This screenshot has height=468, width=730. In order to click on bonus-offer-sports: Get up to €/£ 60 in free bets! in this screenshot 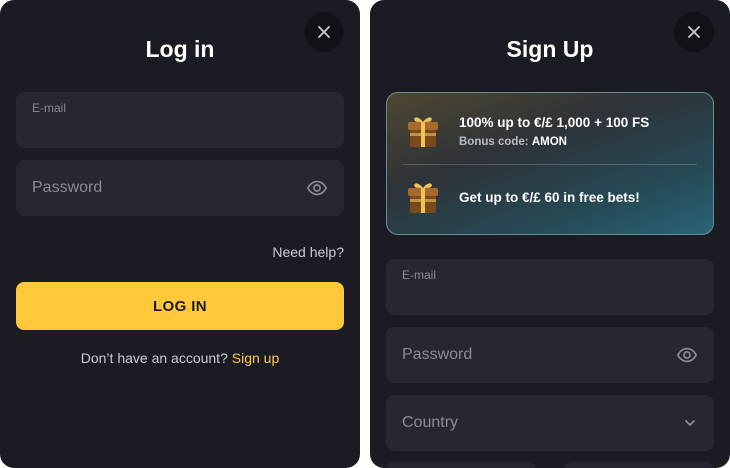, I will do `click(550, 197)`.